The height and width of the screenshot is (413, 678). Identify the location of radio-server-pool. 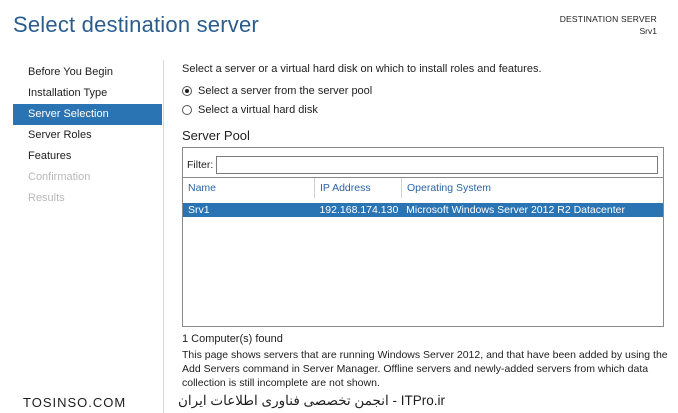
(187, 90).